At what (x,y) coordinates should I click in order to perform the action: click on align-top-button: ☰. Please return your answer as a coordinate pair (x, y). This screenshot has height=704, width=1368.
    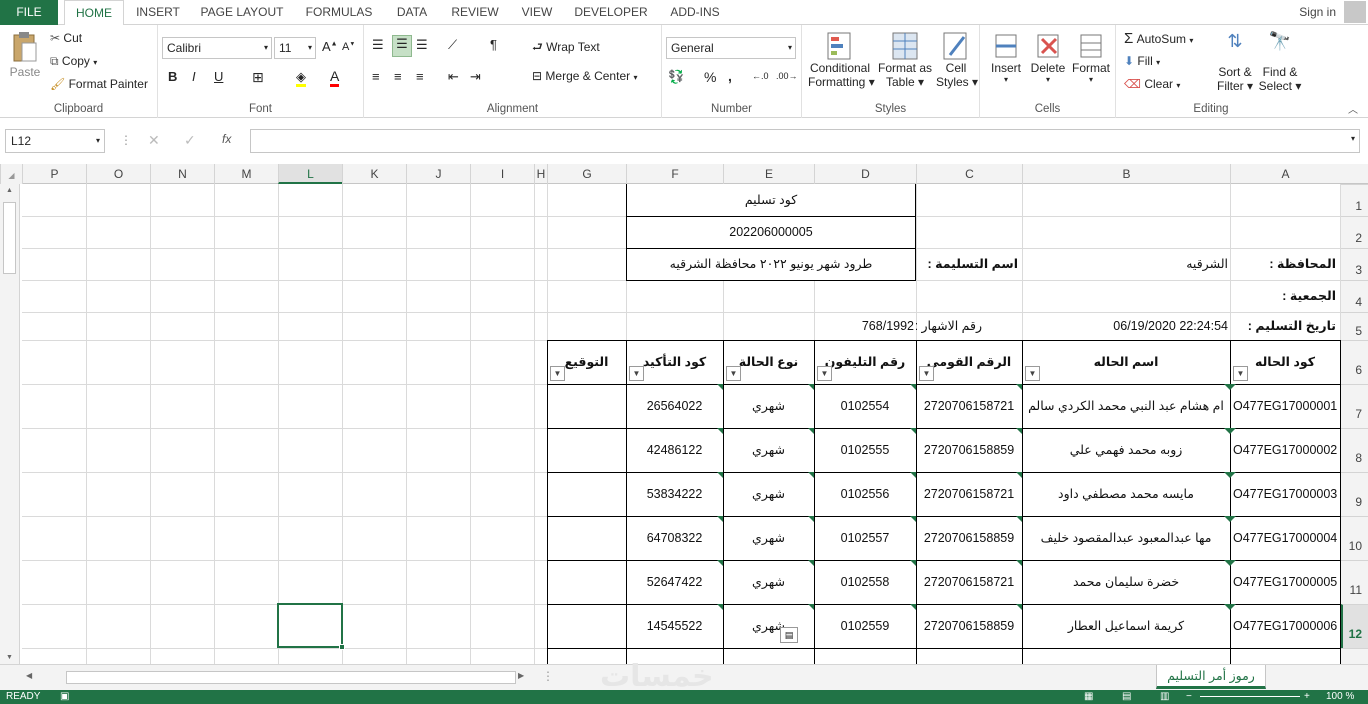
    Looking at the image, I should click on (378, 45).